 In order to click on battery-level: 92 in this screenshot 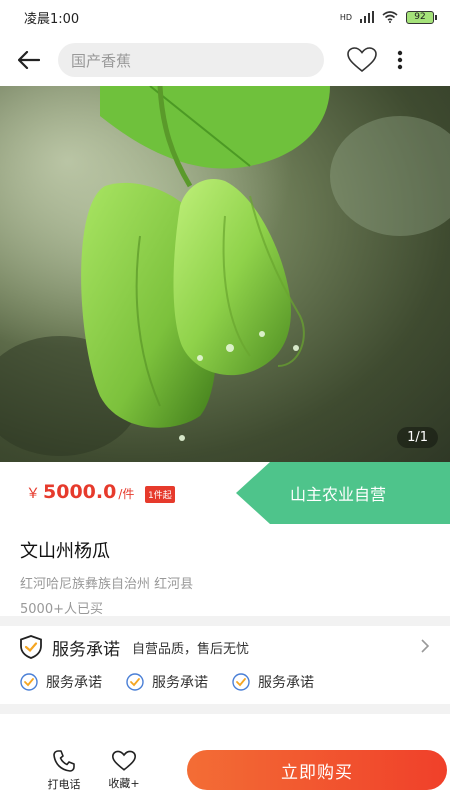, I will do `click(420, 17)`.